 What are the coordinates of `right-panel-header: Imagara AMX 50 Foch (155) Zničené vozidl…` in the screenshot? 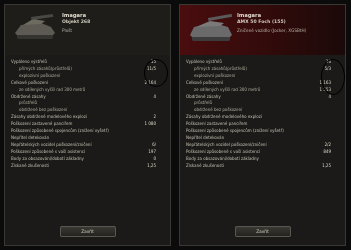 It's located at (262, 30).